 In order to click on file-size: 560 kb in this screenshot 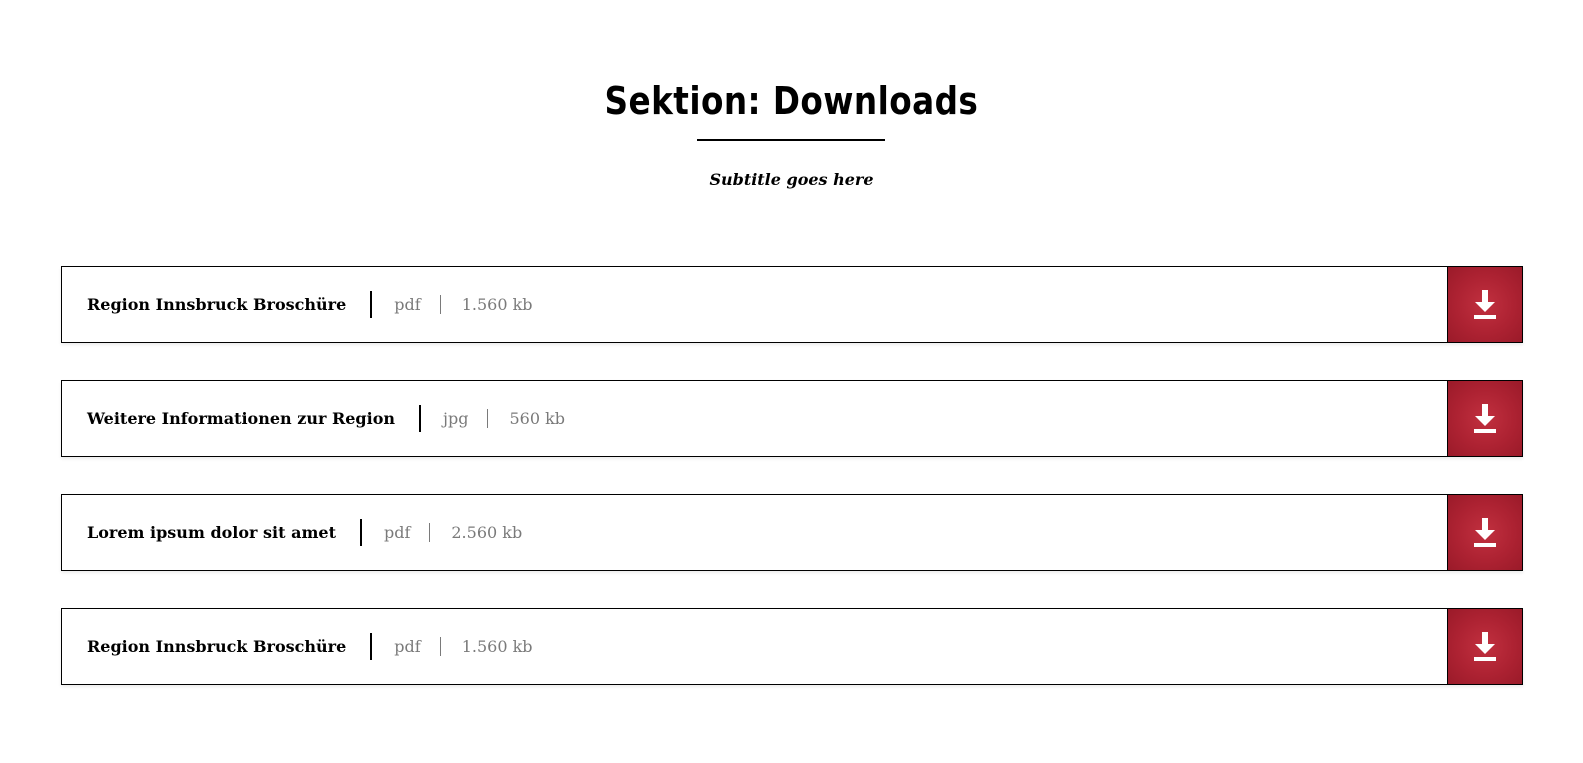, I will do `click(537, 418)`.